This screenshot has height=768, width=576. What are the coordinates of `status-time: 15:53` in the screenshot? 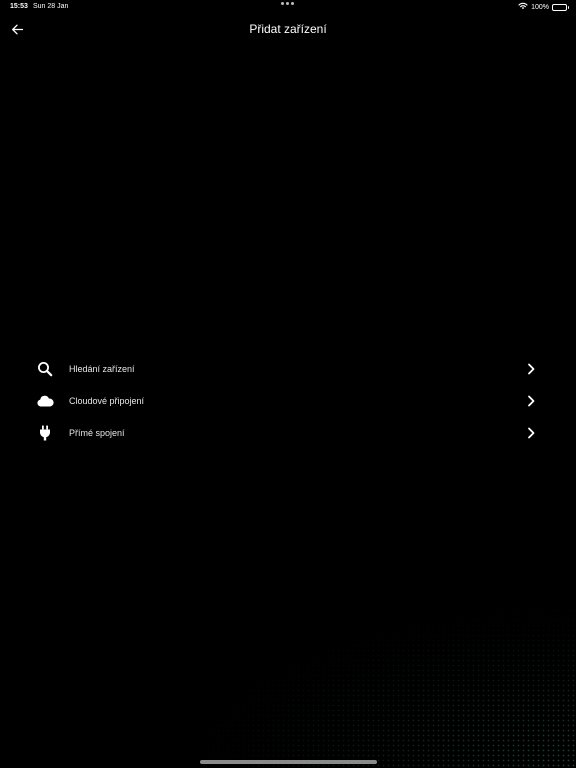 It's located at (19, 6).